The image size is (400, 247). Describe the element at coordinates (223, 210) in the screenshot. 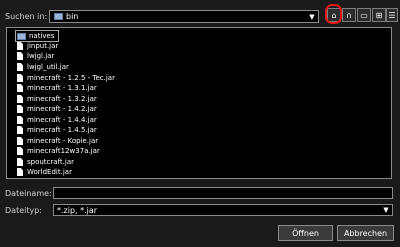

I see `filetype-select: *.zip, *.jar ▼` at that location.